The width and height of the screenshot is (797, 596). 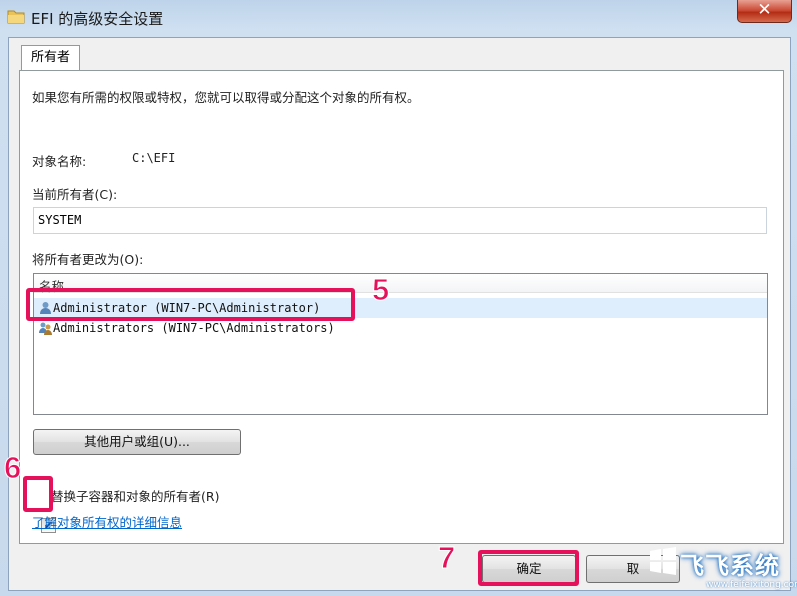 I want to click on title-bar: EFI 的高级安全设置 ✕, so click(x=398, y=17).